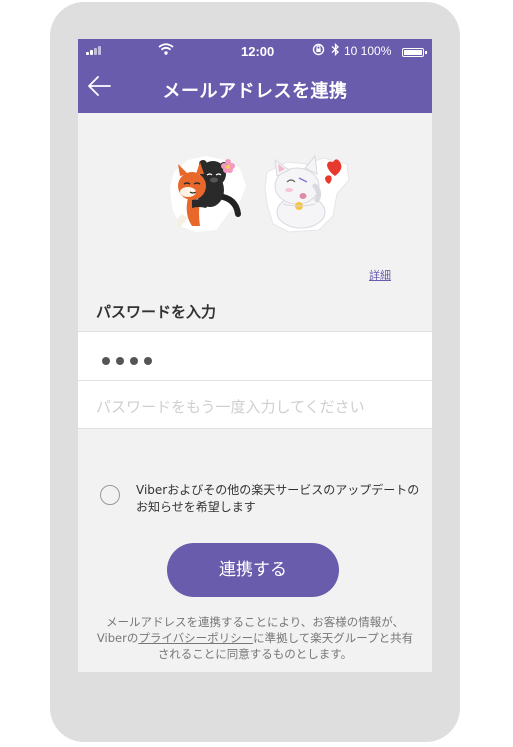 The height and width of the screenshot is (747, 513). I want to click on white-cat-sticker, so click(307, 193).